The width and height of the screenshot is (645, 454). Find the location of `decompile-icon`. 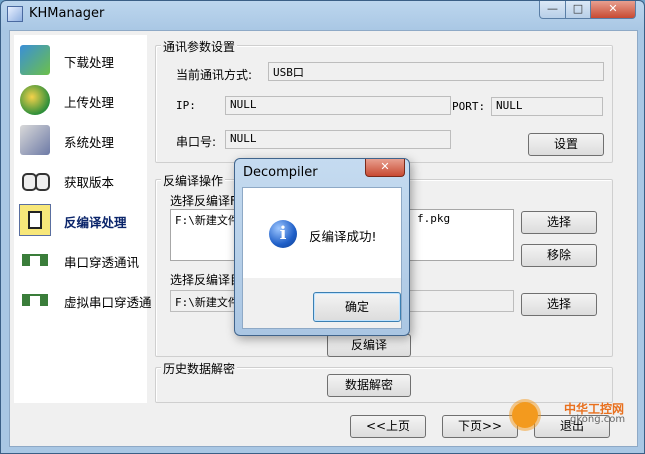

decompile-icon is located at coordinates (35, 220).